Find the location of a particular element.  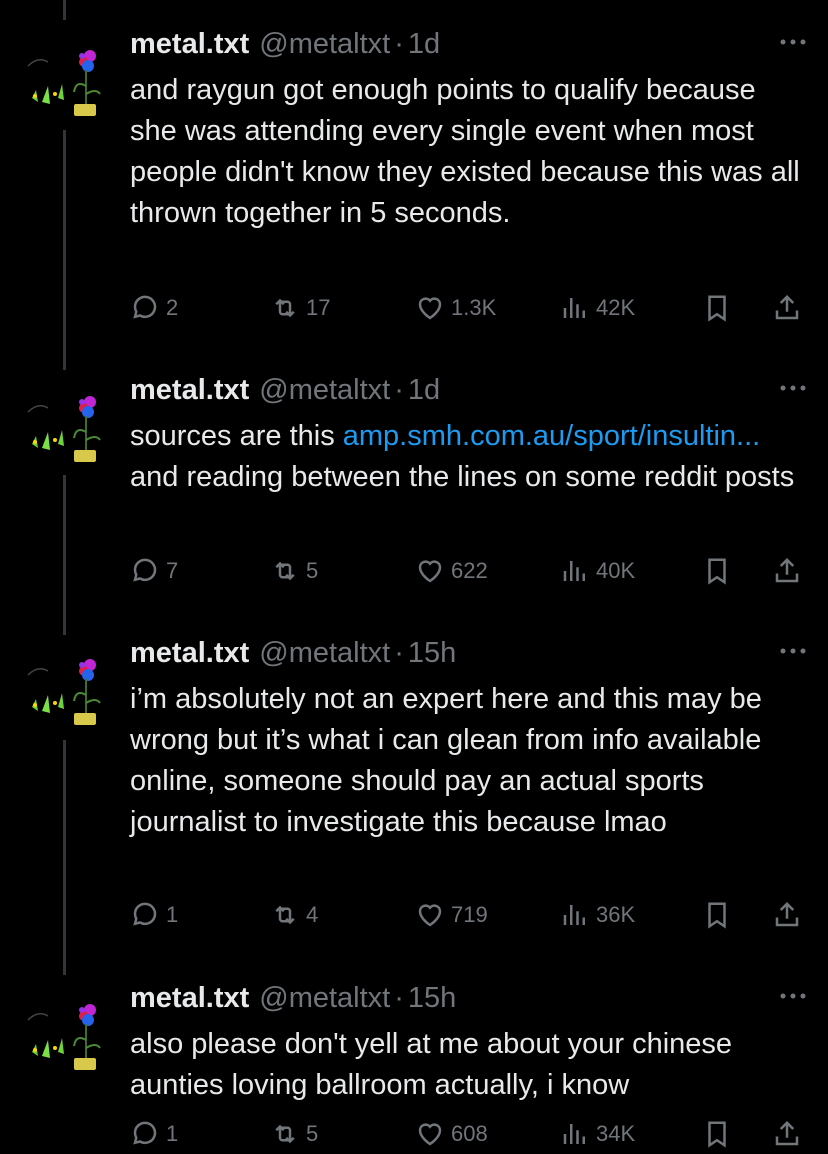

repost-count: 5 is located at coordinates (312, 570).